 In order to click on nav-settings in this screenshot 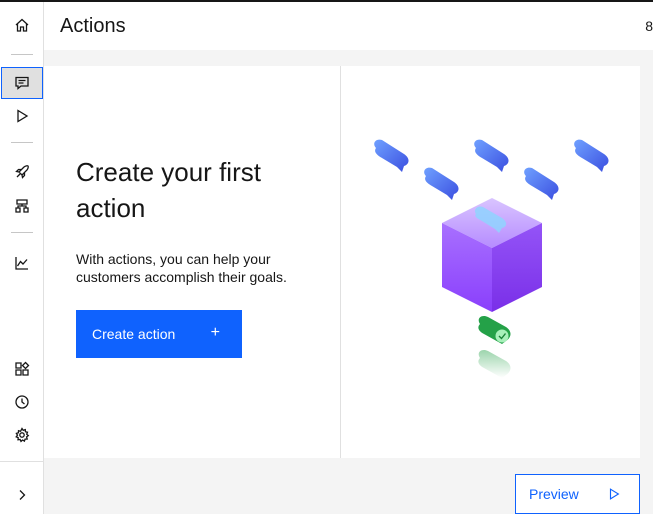, I will do `click(22, 435)`.